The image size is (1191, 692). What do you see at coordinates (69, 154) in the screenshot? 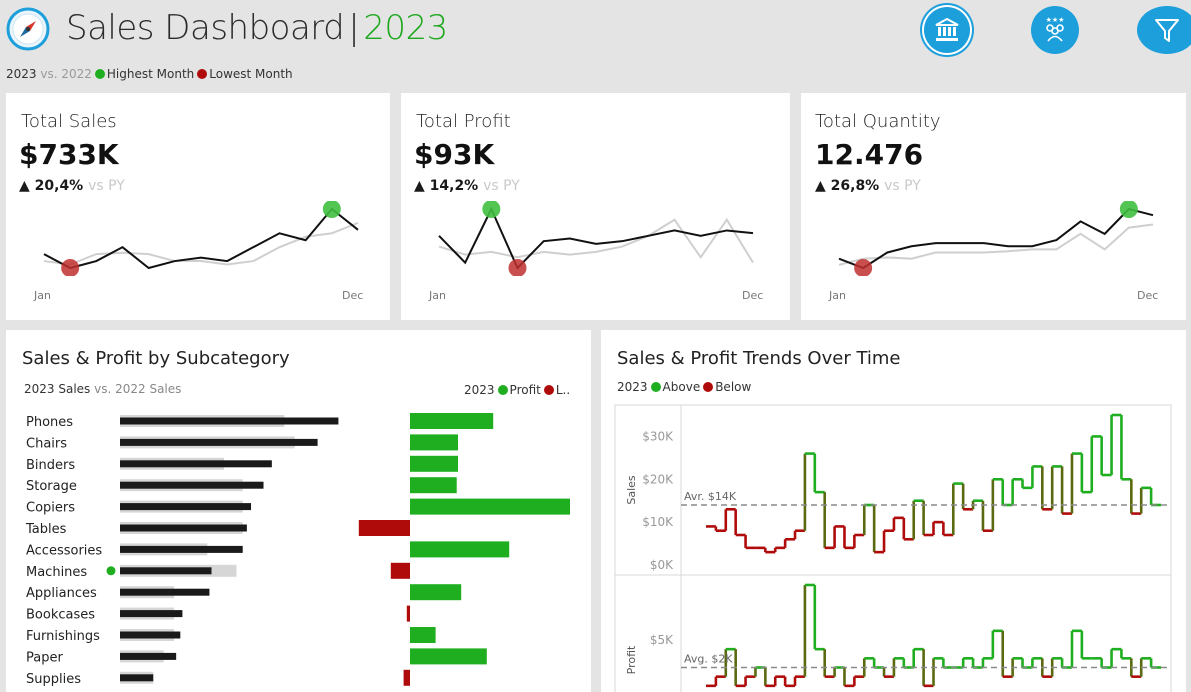
I see `kpi-value: $733K` at bounding box center [69, 154].